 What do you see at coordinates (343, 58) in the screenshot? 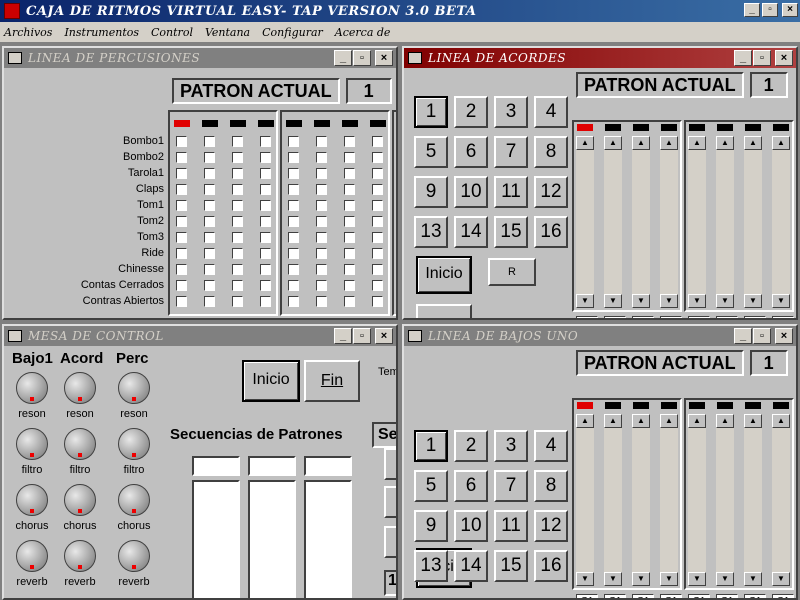
I see `percusiones-minimize-button: _` at bounding box center [343, 58].